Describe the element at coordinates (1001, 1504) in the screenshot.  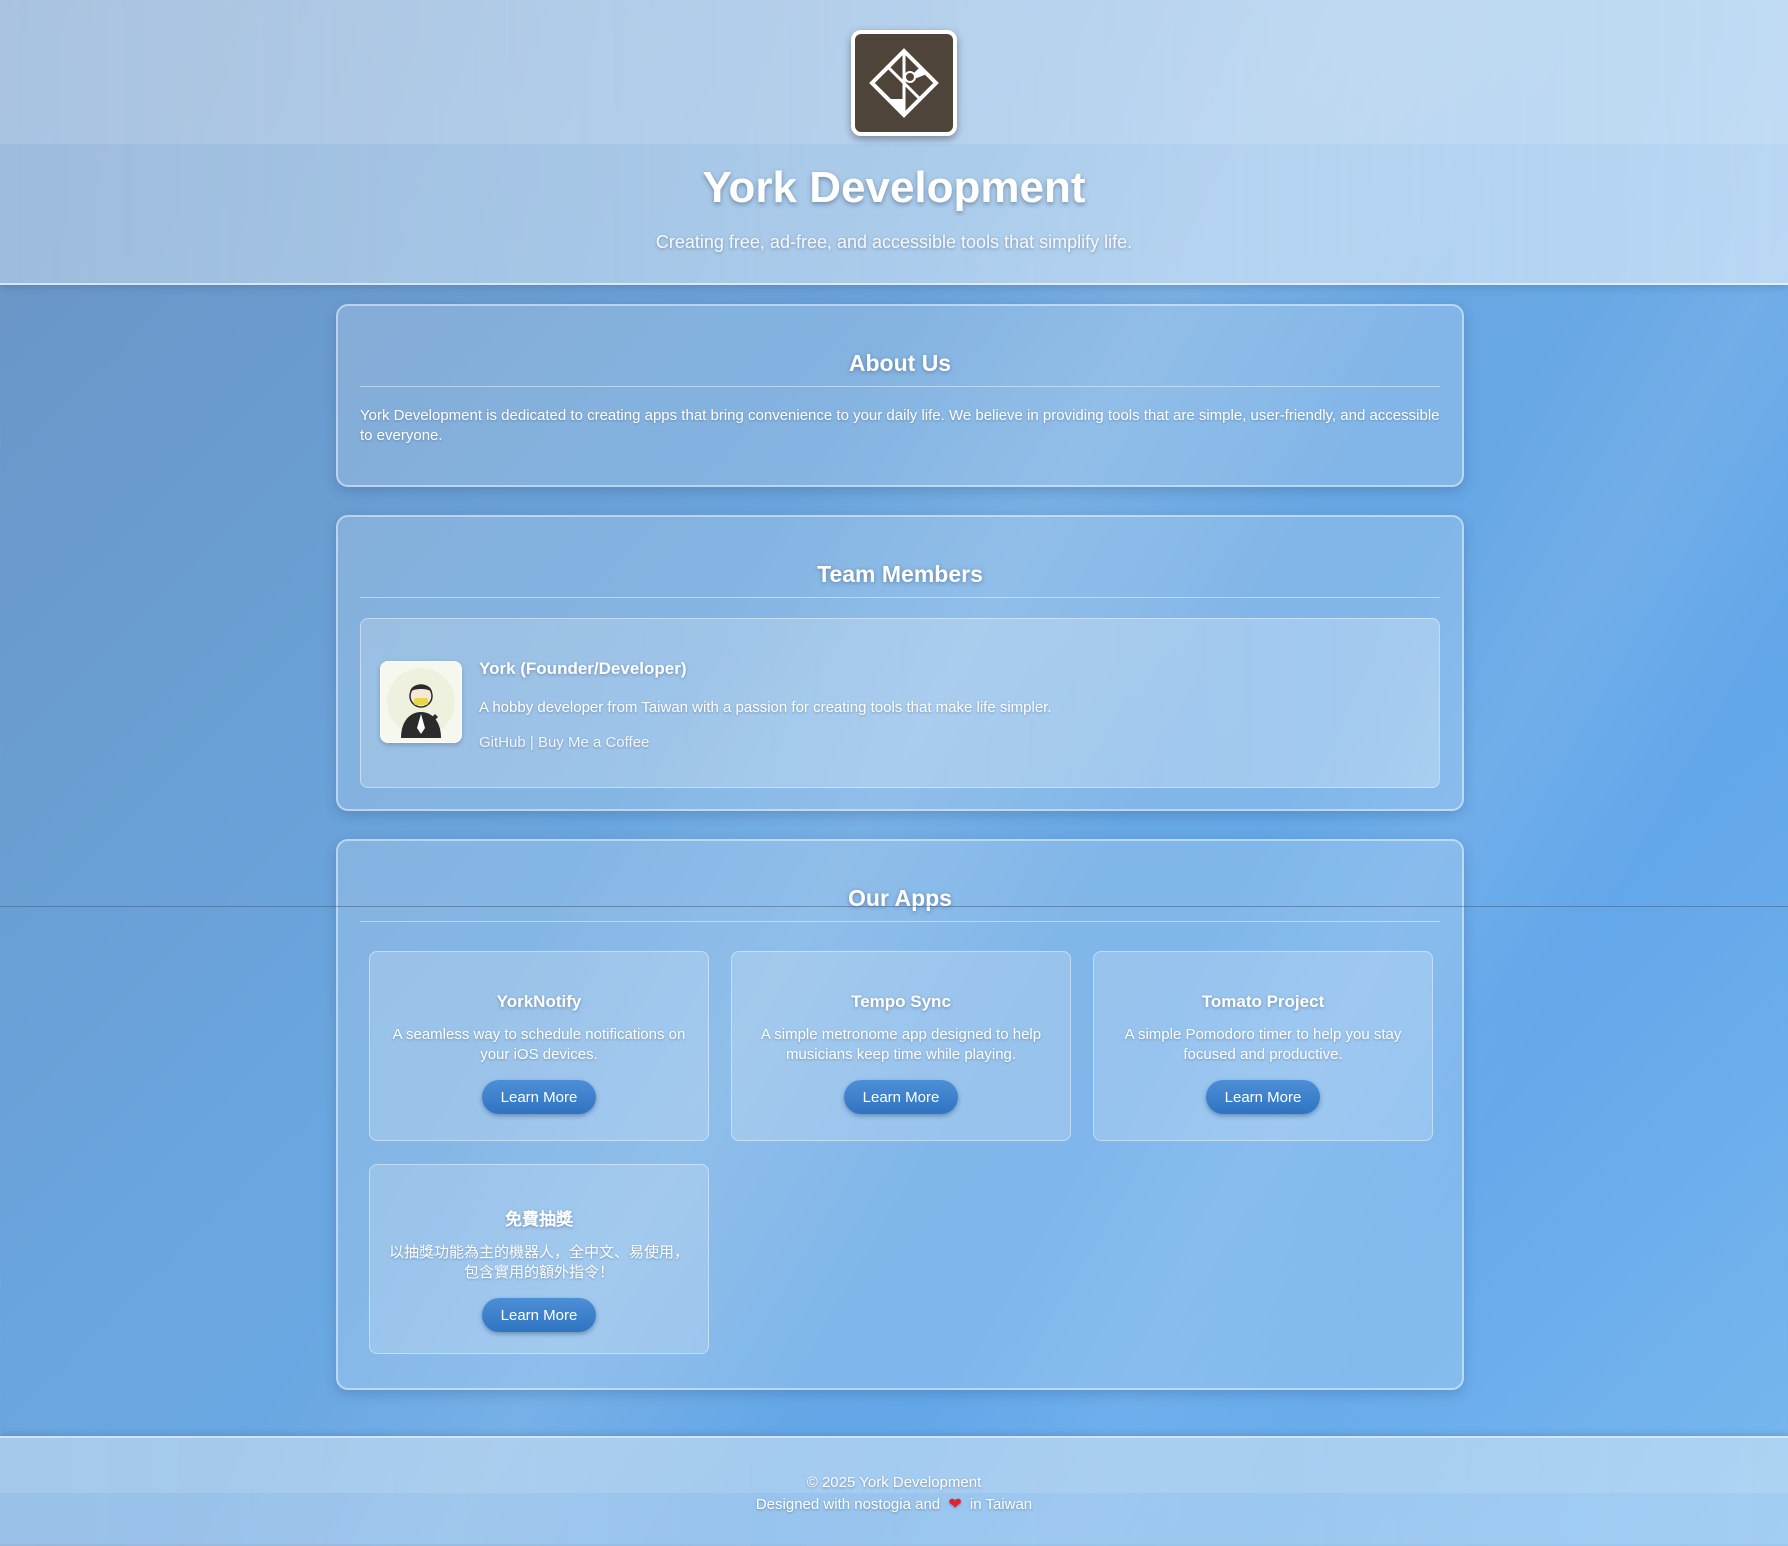
I see `footer-credit-after: in Taiwan` at that location.